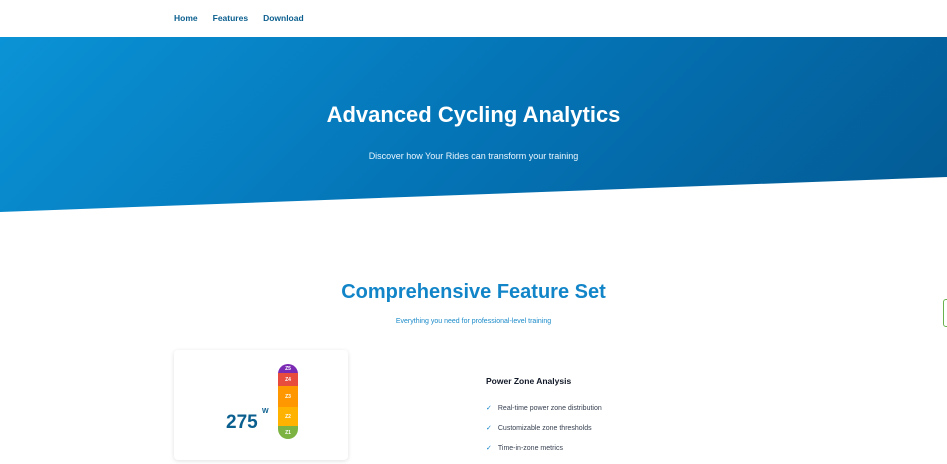  What do you see at coordinates (473, 292) in the screenshot?
I see `features-section-title: Comprehensive Feature Set` at bounding box center [473, 292].